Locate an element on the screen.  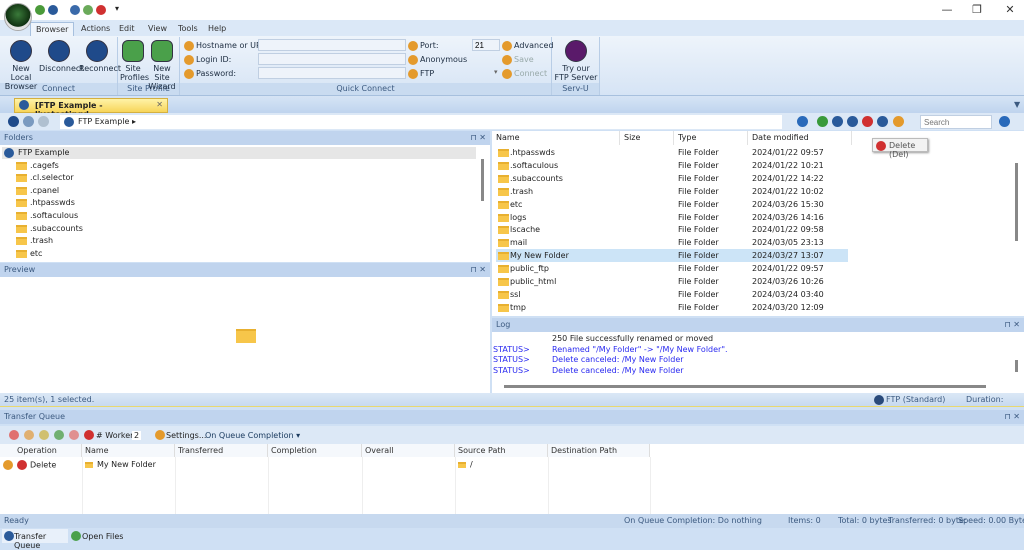
tree-item: .softaculous is located at coordinates (47, 216).